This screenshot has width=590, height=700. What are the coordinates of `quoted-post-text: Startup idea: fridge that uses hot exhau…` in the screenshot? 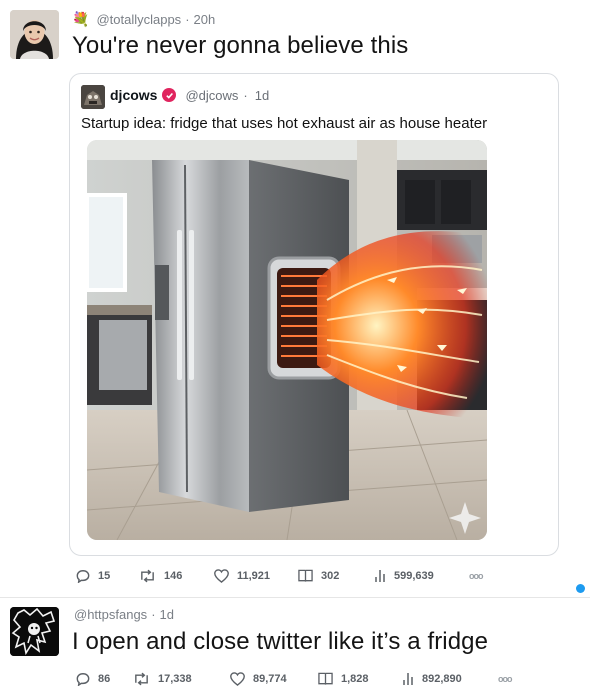 It's located at (284, 123).